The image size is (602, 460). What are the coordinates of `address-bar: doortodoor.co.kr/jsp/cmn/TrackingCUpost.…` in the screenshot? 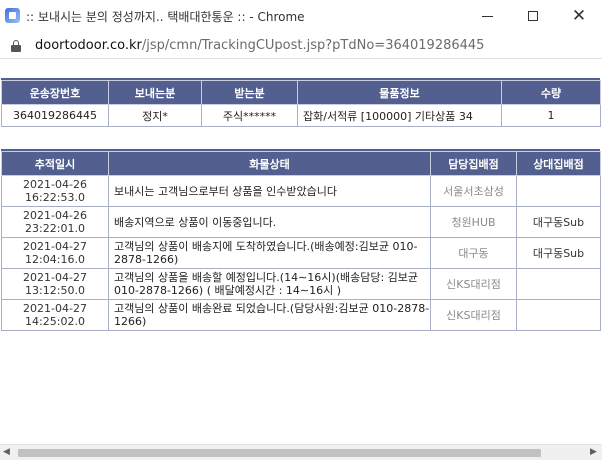 It's located at (301, 45).